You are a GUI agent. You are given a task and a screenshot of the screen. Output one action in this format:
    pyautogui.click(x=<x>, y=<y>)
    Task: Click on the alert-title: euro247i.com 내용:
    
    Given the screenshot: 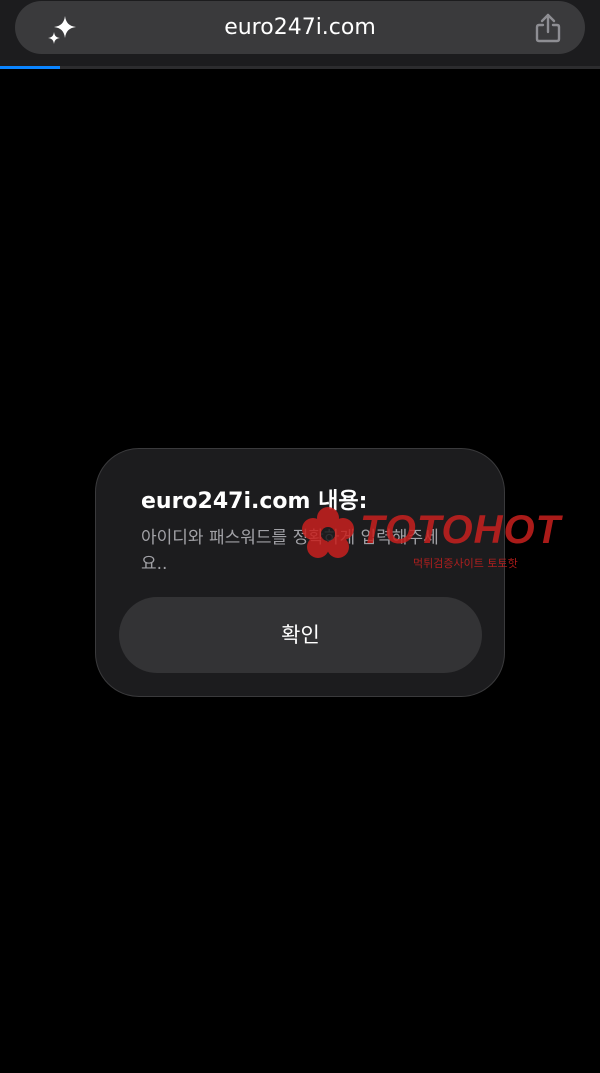 What is the action you would take?
    pyautogui.click(x=254, y=501)
    